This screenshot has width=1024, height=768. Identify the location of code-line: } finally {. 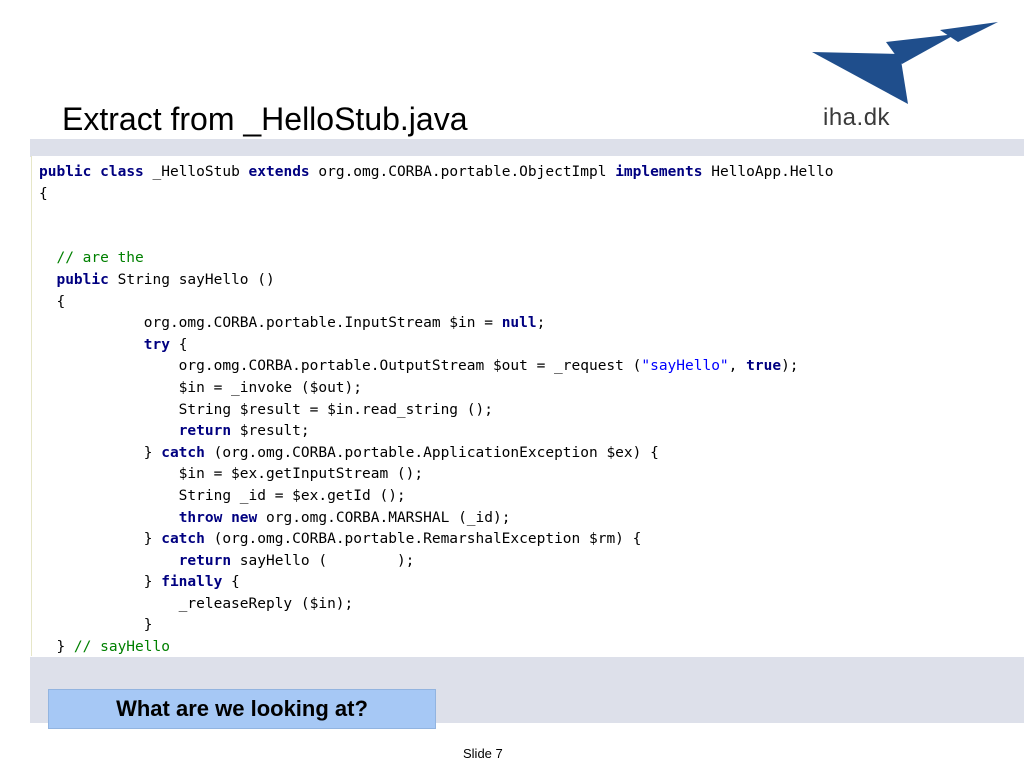
(139, 582).